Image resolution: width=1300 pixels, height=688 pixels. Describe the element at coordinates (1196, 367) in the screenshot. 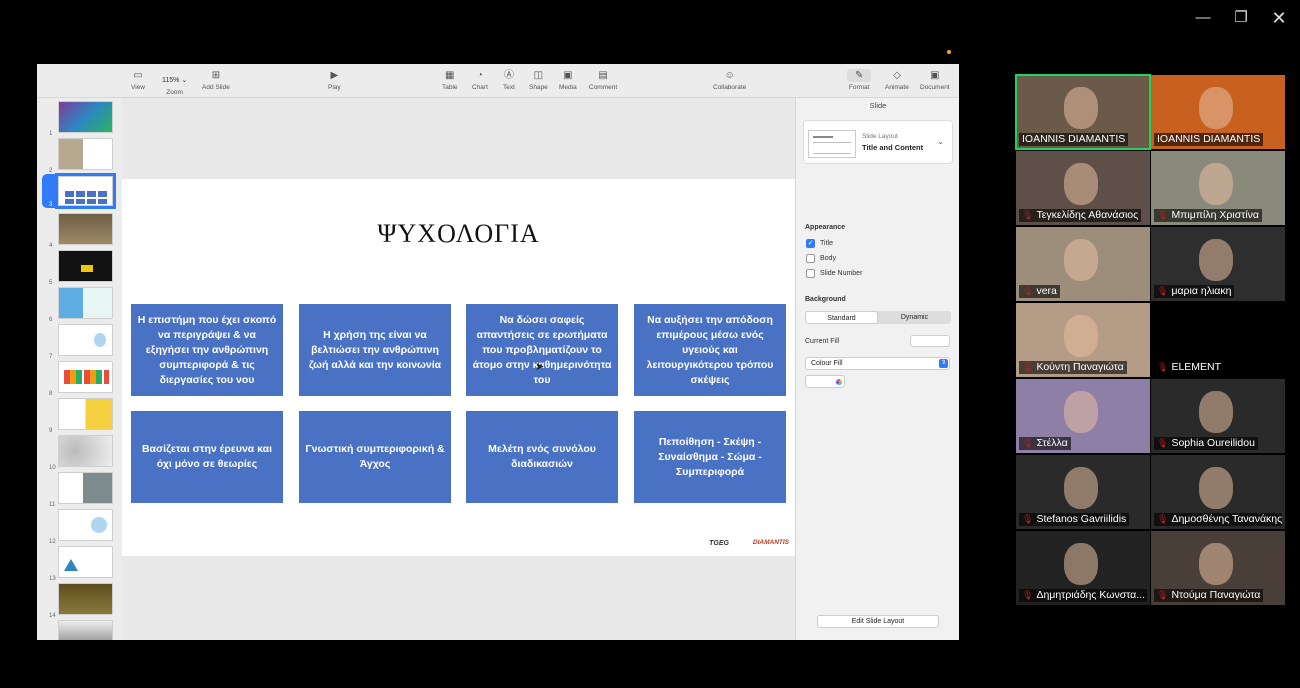

I see `participant-name: ELEMENT` at that location.